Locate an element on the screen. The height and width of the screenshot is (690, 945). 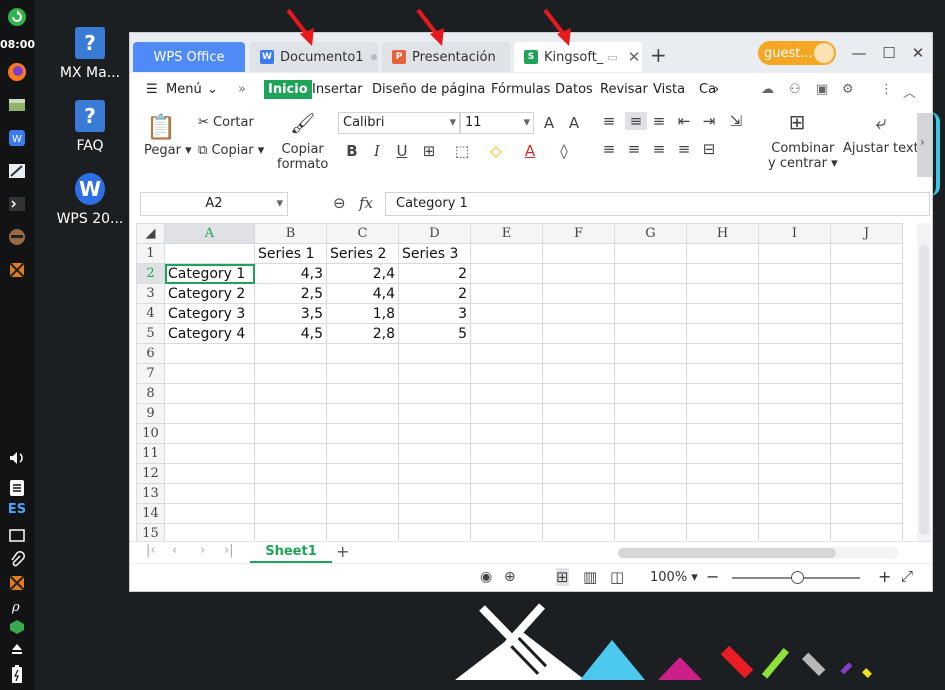
tab-wps-office: WPS Office is located at coordinates (189, 57).